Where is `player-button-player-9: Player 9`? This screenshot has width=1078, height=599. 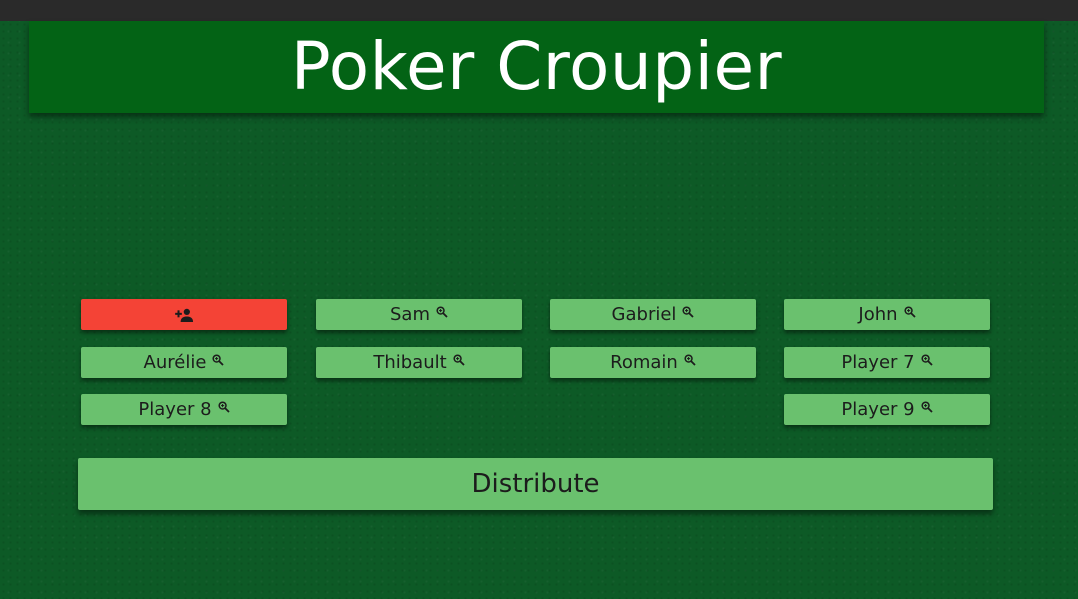
player-button-player-9: Player 9 is located at coordinates (887, 409).